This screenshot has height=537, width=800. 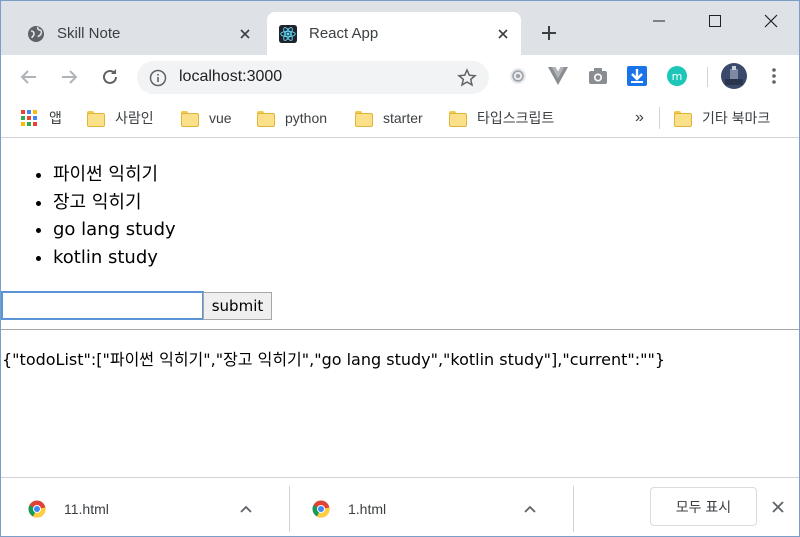 I want to click on todo-item: go lang study, so click(x=114, y=232).